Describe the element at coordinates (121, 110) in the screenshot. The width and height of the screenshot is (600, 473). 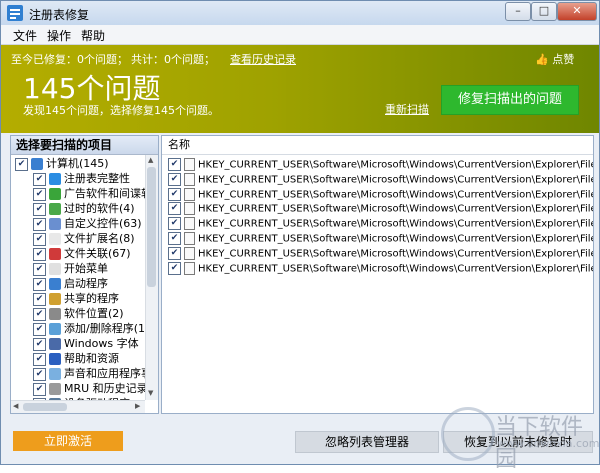
I see `issue-subtitle: 发现145个问题，选择修复145个问题。` at that location.